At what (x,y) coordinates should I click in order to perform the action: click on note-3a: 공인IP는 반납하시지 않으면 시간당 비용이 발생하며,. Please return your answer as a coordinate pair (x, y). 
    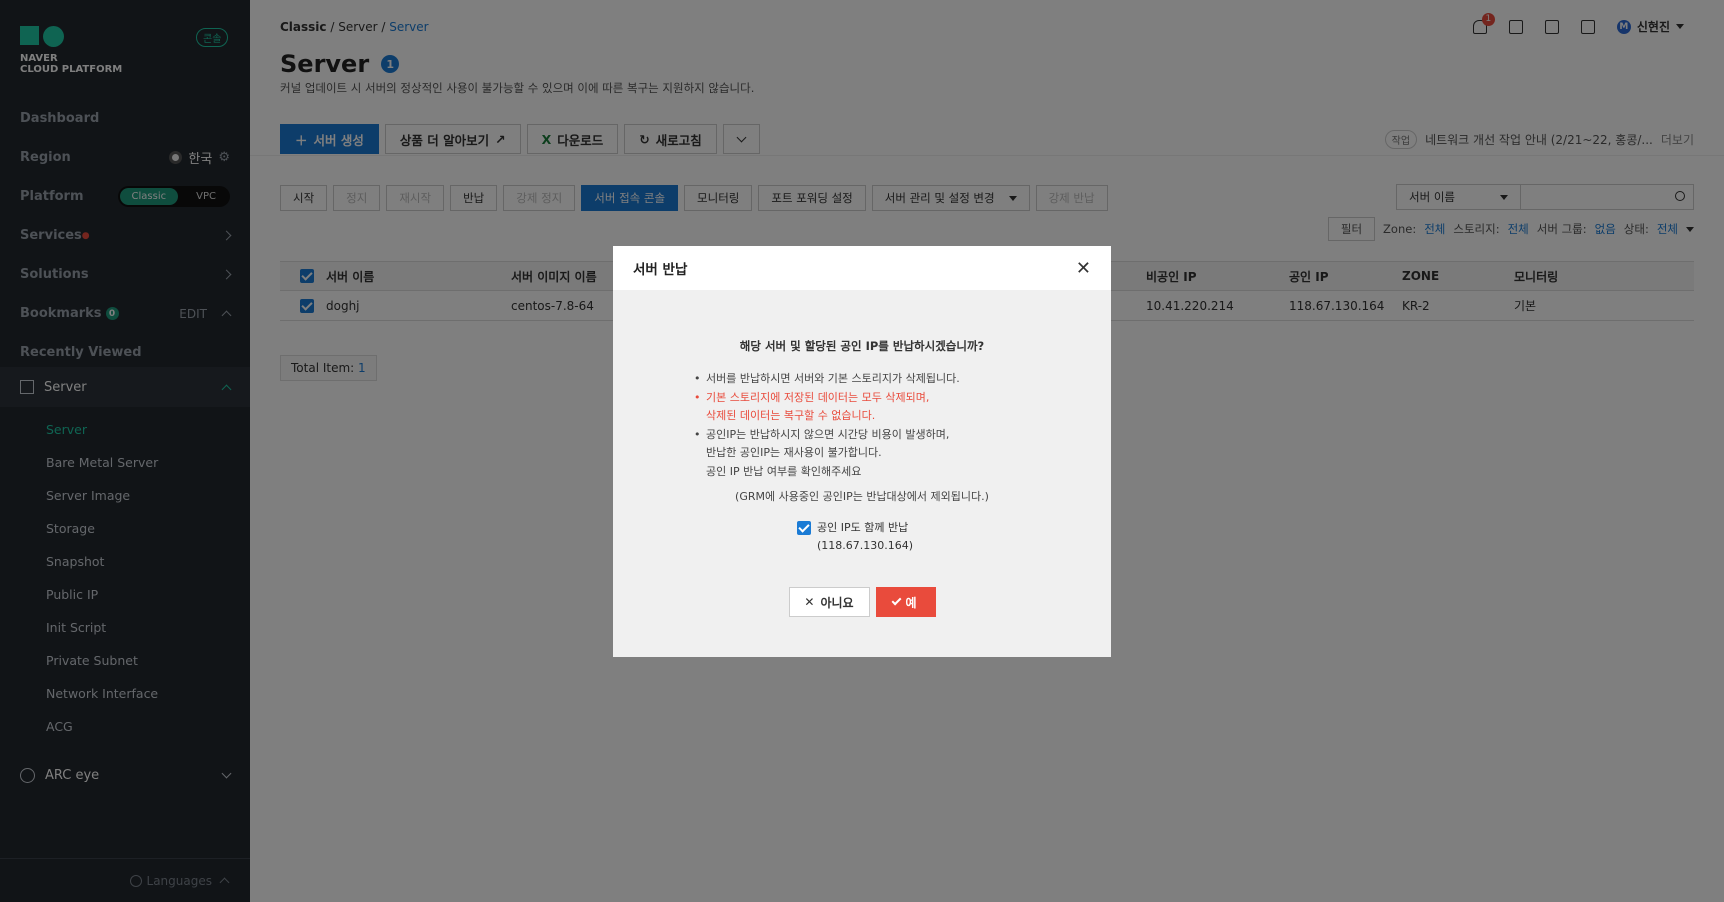
    Looking at the image, I should click on (827, 435).